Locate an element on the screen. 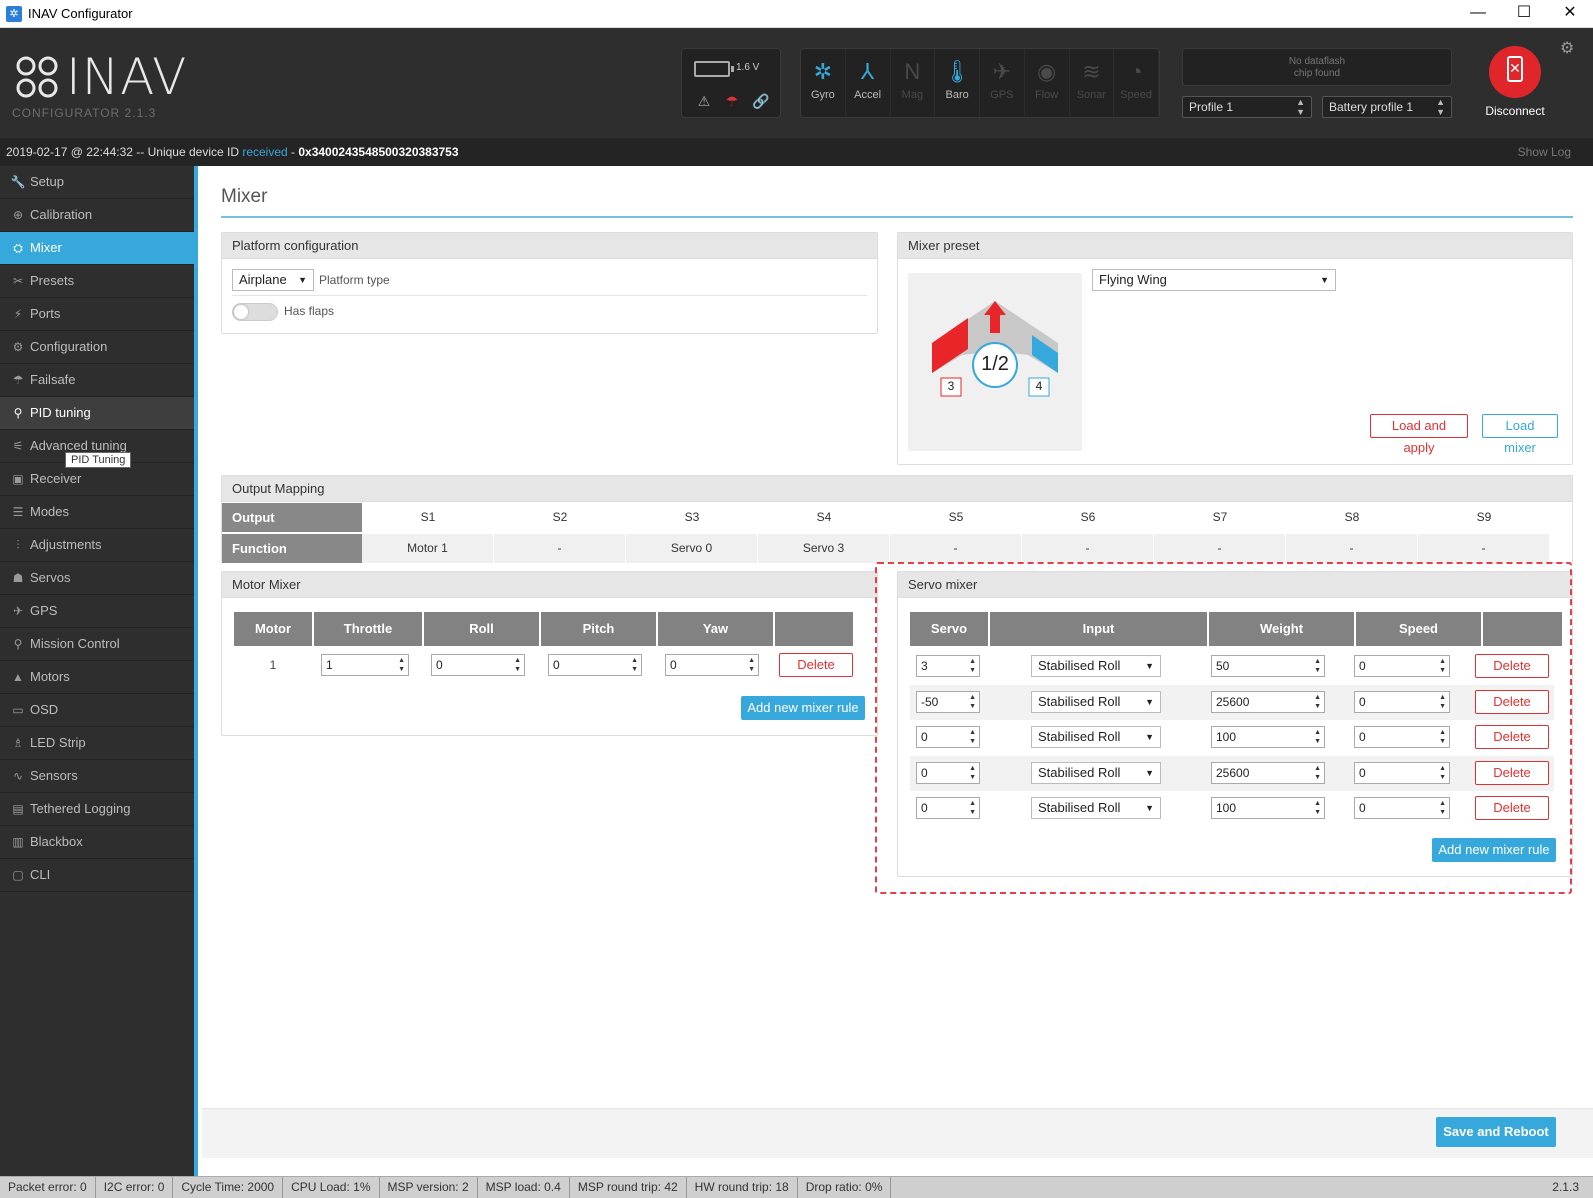 The height and width of the screenshot is (1198, 1593). profile-select: Profile 1 ▲ ▼ is located at coordinates (1247, 107).